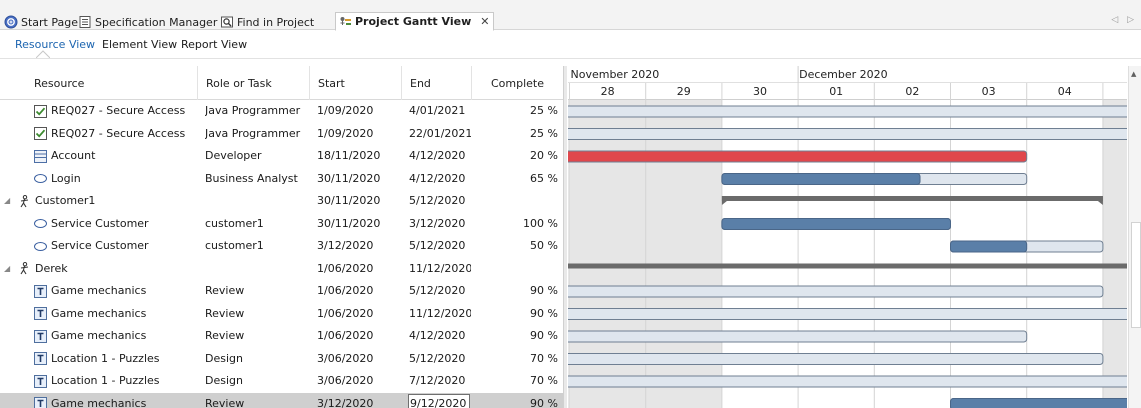  I want to click on month-label: December 2020, so click(843, 74).